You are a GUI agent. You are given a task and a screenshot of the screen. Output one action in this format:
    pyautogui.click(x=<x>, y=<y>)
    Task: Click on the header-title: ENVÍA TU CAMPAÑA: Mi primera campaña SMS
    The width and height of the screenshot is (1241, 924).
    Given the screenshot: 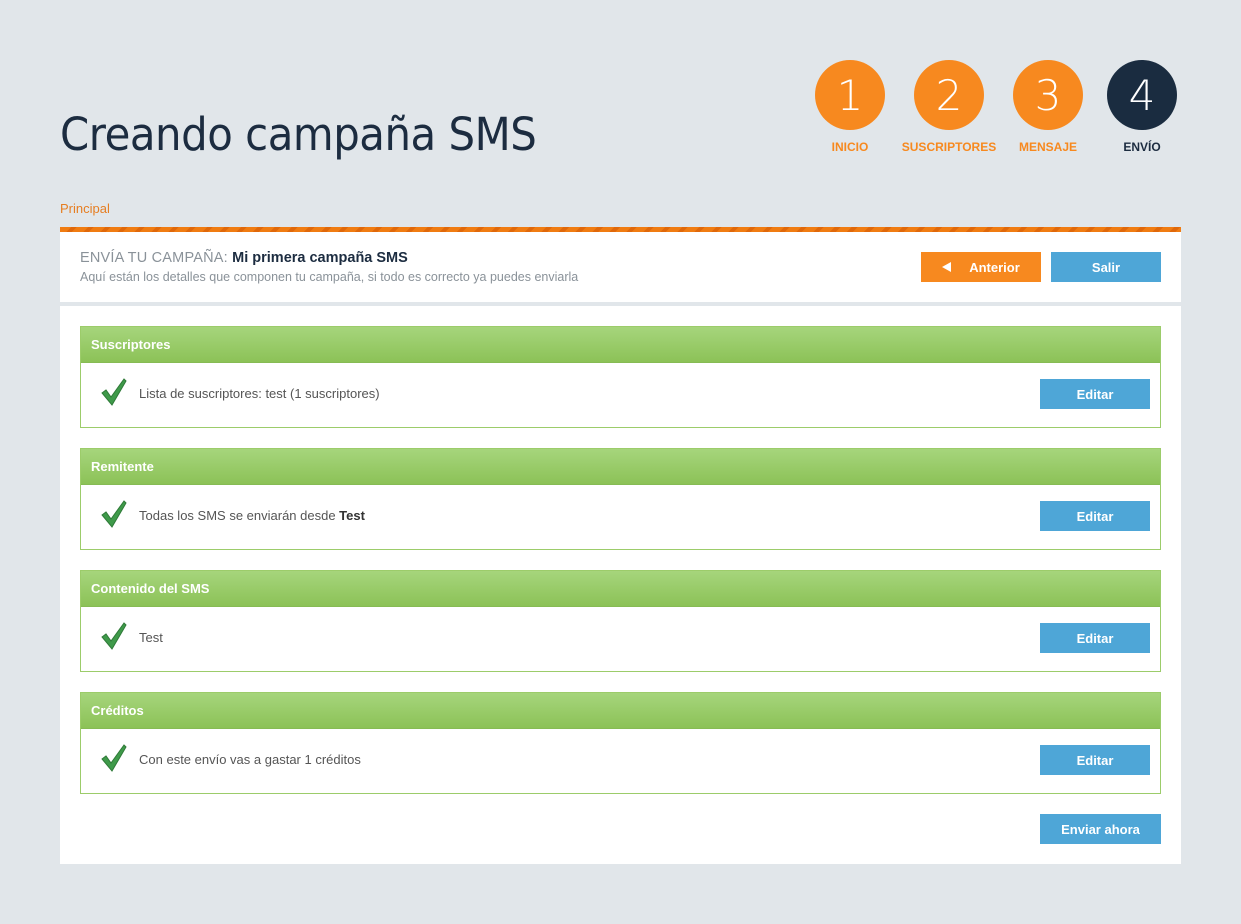 What is the action you would take?
    pyautogui.click(x=244, y=258)
    